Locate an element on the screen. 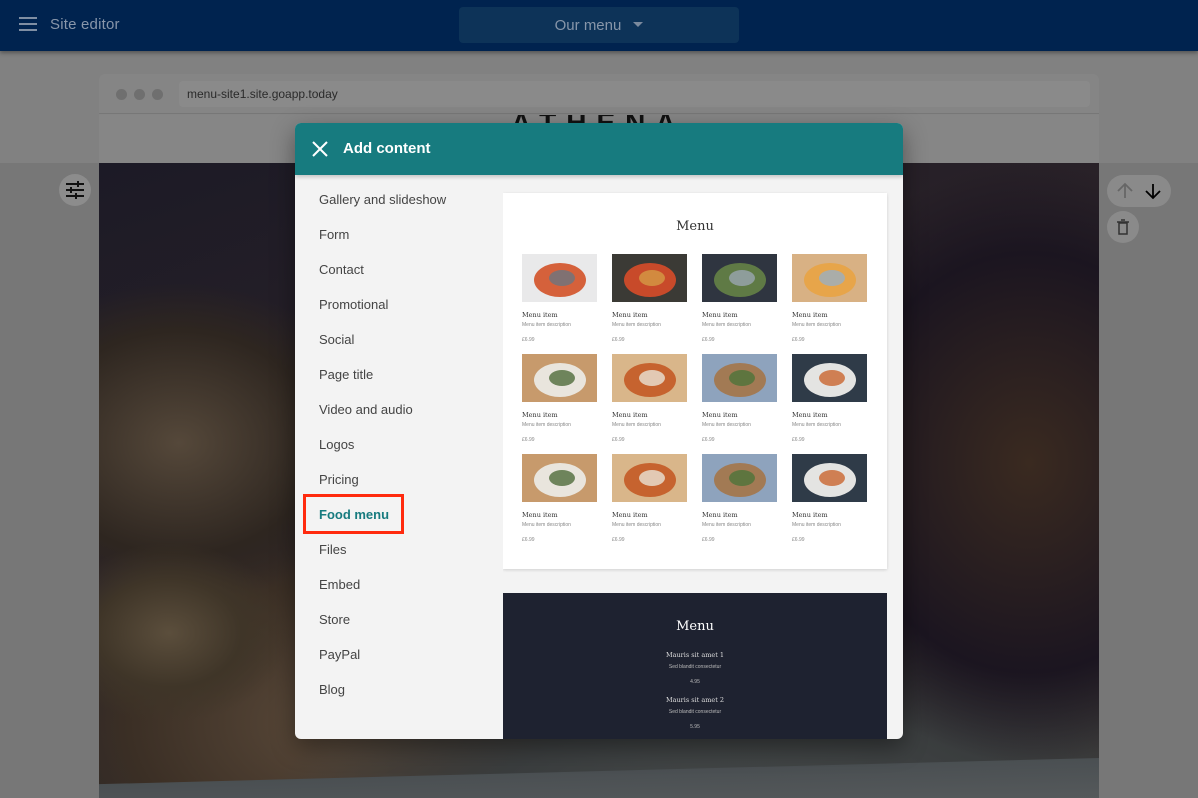 The image size is (1198, 798). category-item-form: Form is located at coordinates (395, 234).